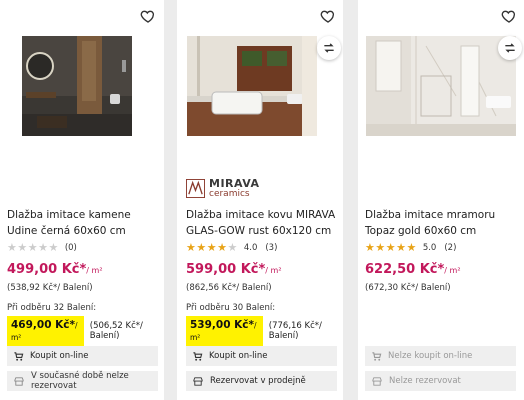 This screenshot has width=524, height=400. I want to click on price-per-pack: (538,92 Kč*/ Balení), so click(50, 288).